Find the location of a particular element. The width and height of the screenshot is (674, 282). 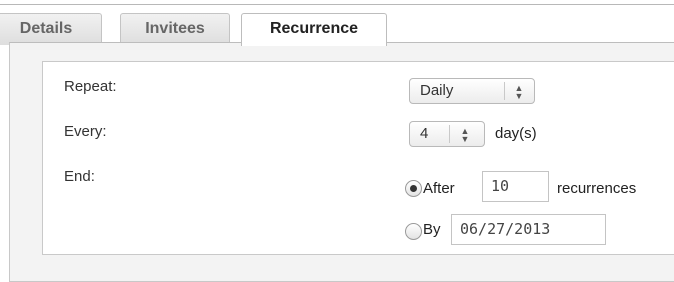

radio-selected-icon is located at coordinates (413, 188).